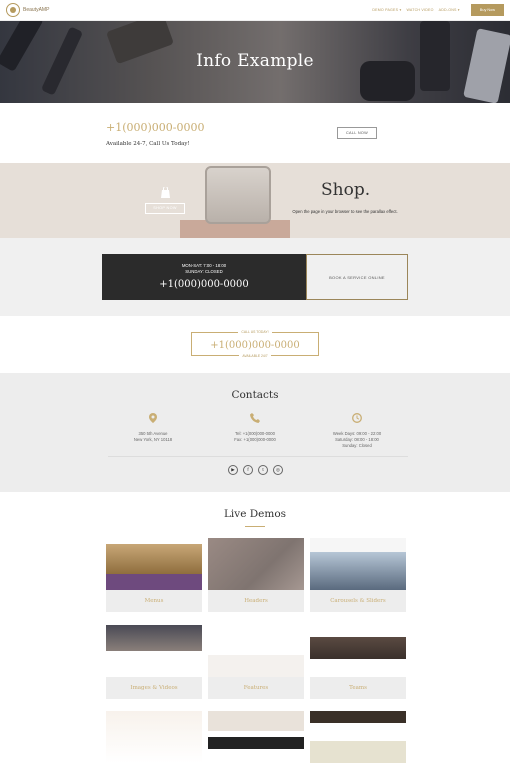 The height and width of the screenshot is (765, 510). Describe the element at coordinates (357, 445) in the screenshot. I see `hours-line: Sunday: Closed` at that location.